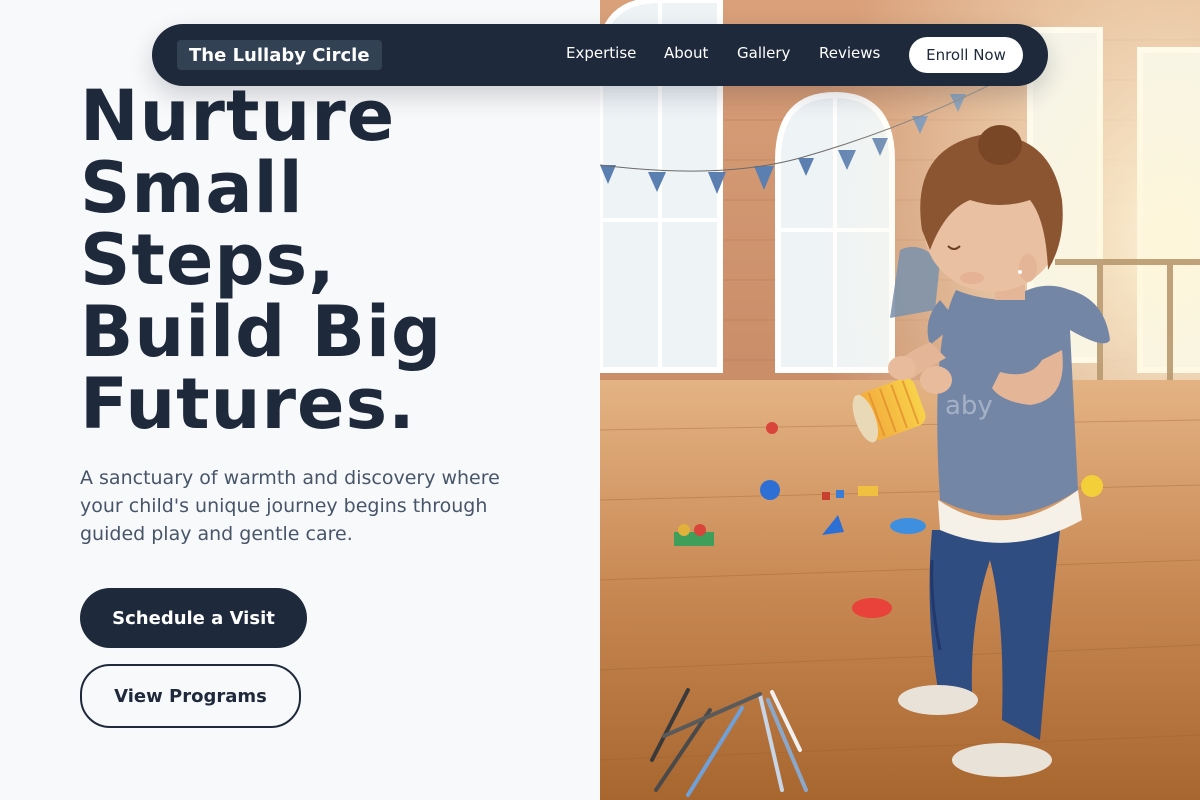  I want to click on photo-watermark-text: aby, so click(969, 406).